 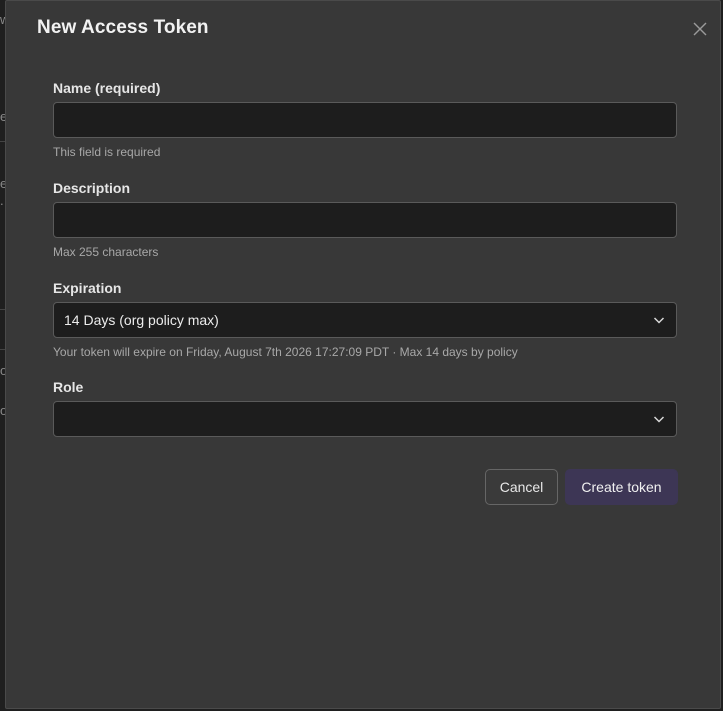 What do you see at coordinates (365, 220) in the screenshot?
I see `description-input` at bounding box center [365, 220].